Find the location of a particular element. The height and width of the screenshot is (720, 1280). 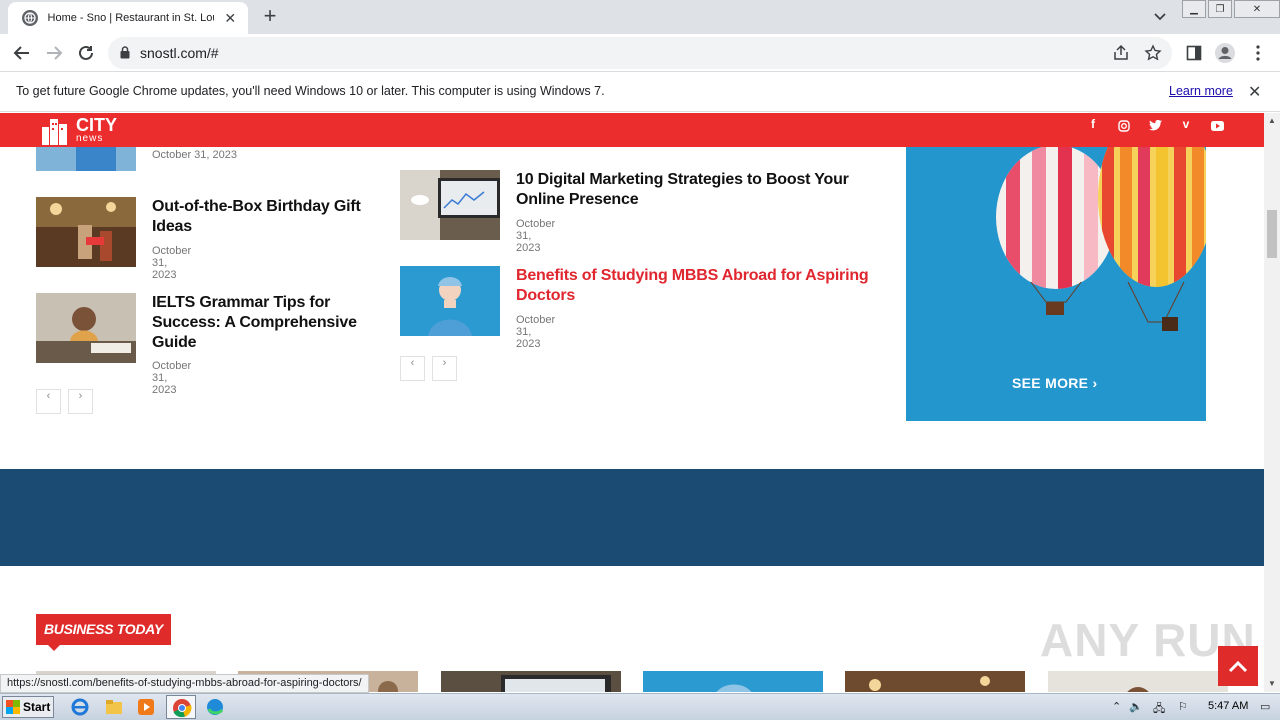

windows-logo-icon is located at coordinates (13, 707).